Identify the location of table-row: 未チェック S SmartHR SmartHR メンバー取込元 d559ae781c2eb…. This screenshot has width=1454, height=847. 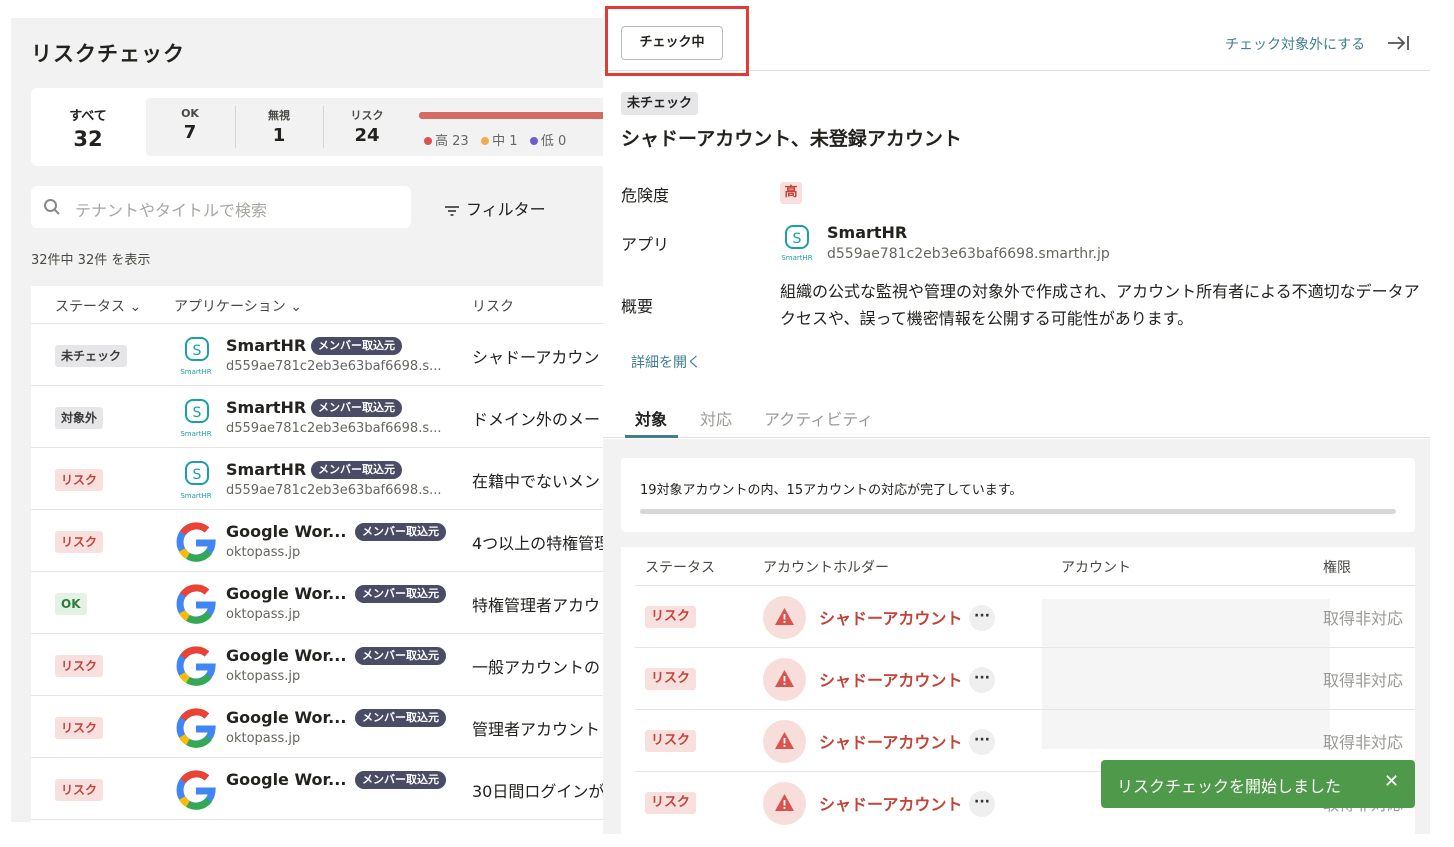
(321, 355).